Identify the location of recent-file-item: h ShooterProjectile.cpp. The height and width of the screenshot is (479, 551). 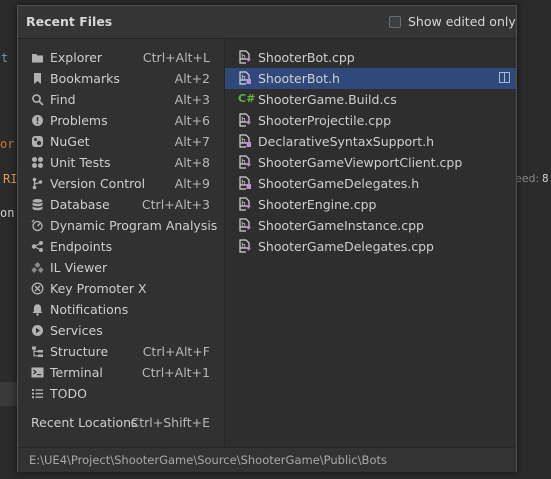
(370, 120).